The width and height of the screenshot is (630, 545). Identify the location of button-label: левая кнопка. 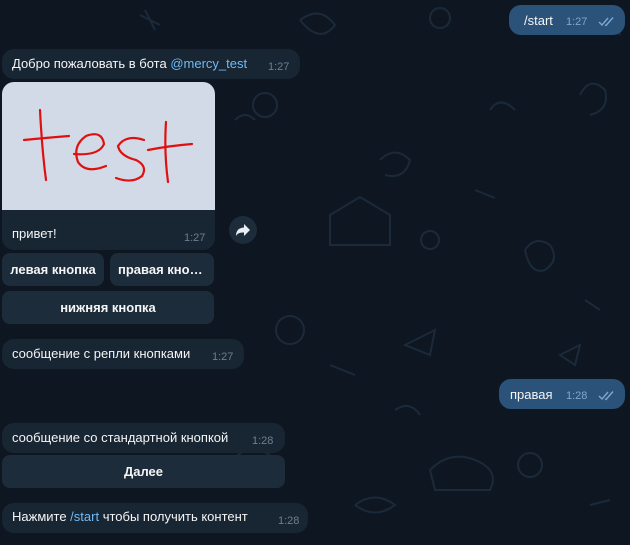
(53, 269).